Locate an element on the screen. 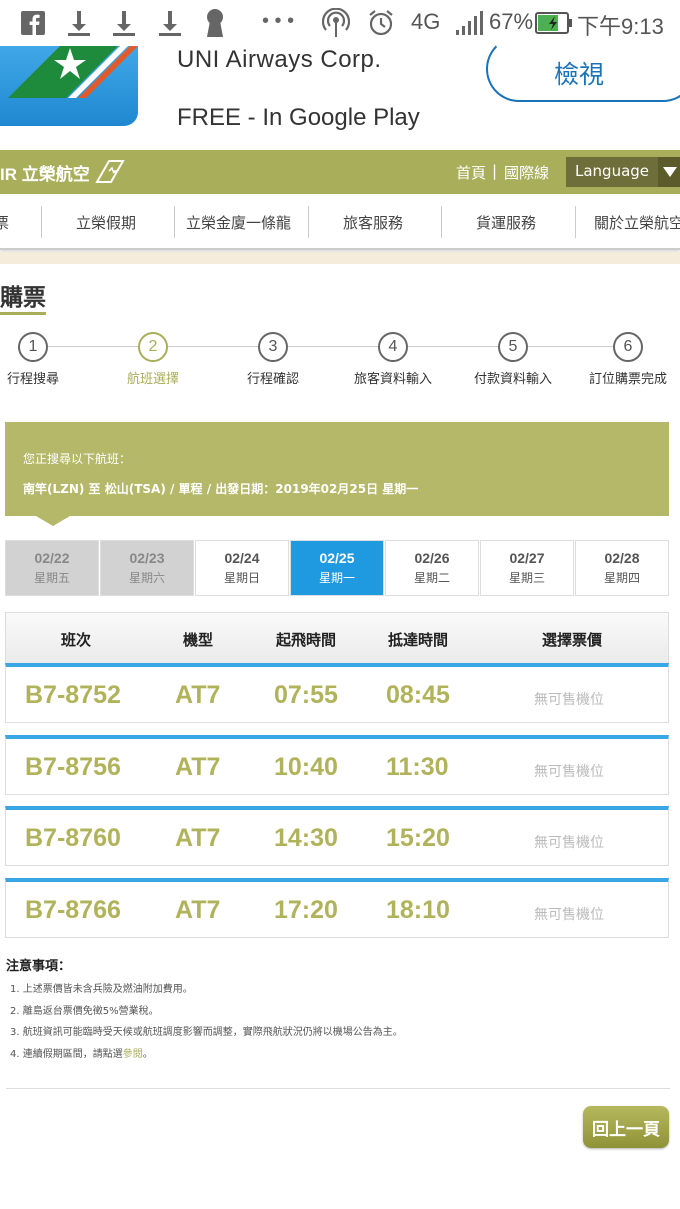 Image resolution: width=680 pixels, height=1209 pixels. date-tab-date: 02/28 is located at coordinates (622, 558).